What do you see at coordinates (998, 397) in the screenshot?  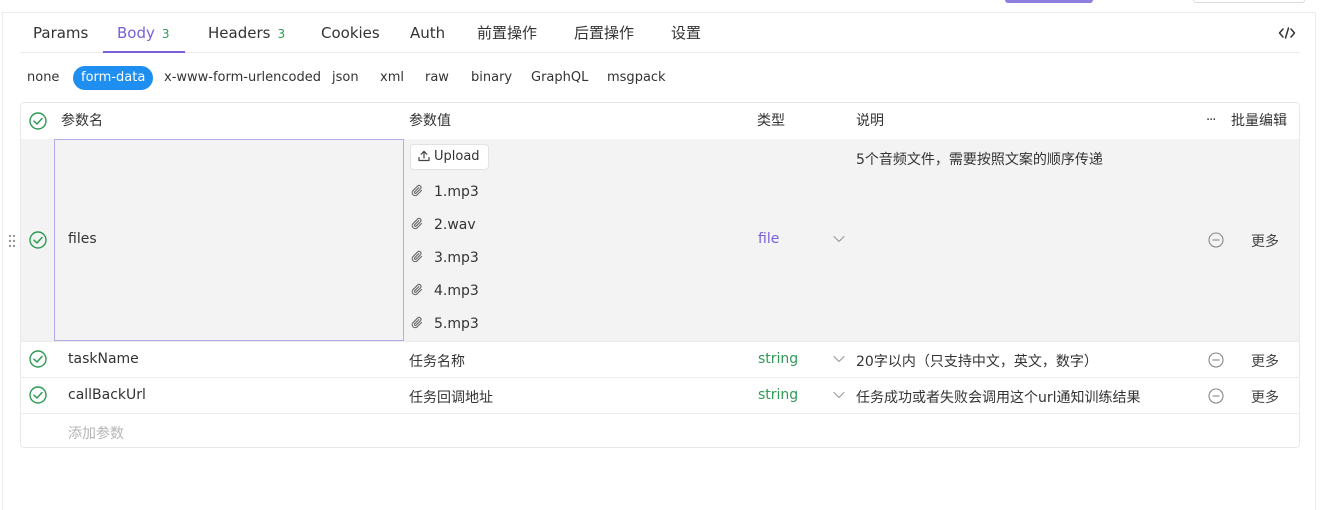 I see `param-description: 任务成功或者失败会调用这个url通知训练结果` at bounding box center [998, 397].